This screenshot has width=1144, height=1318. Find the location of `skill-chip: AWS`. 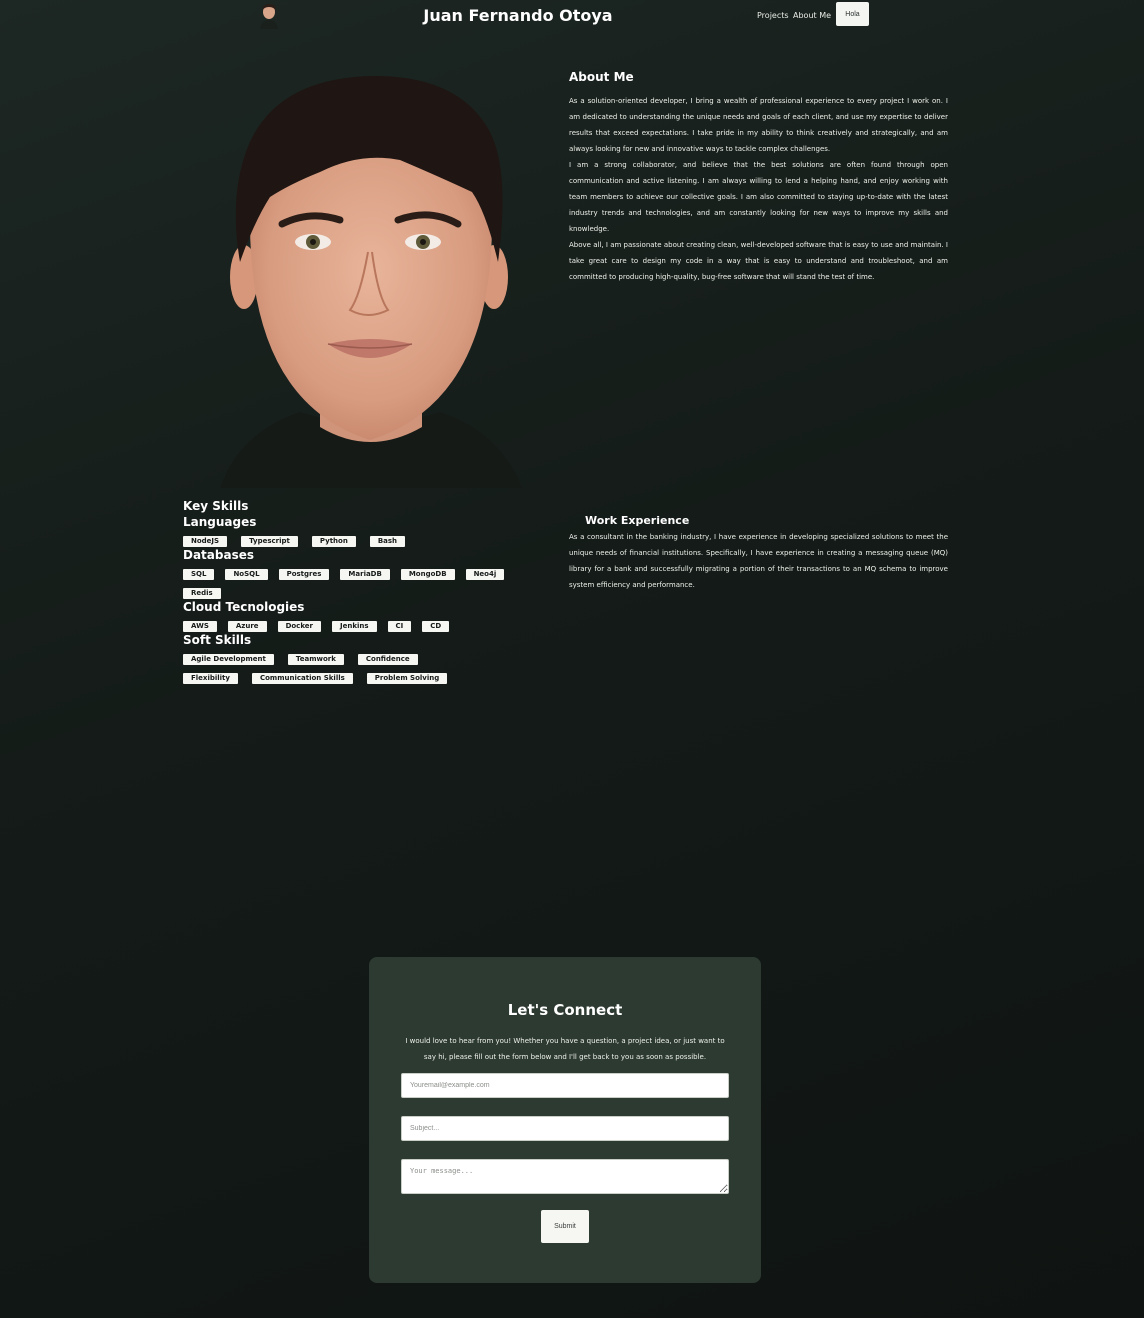

skill-chip: AWS is located at coordinates (200, 626).